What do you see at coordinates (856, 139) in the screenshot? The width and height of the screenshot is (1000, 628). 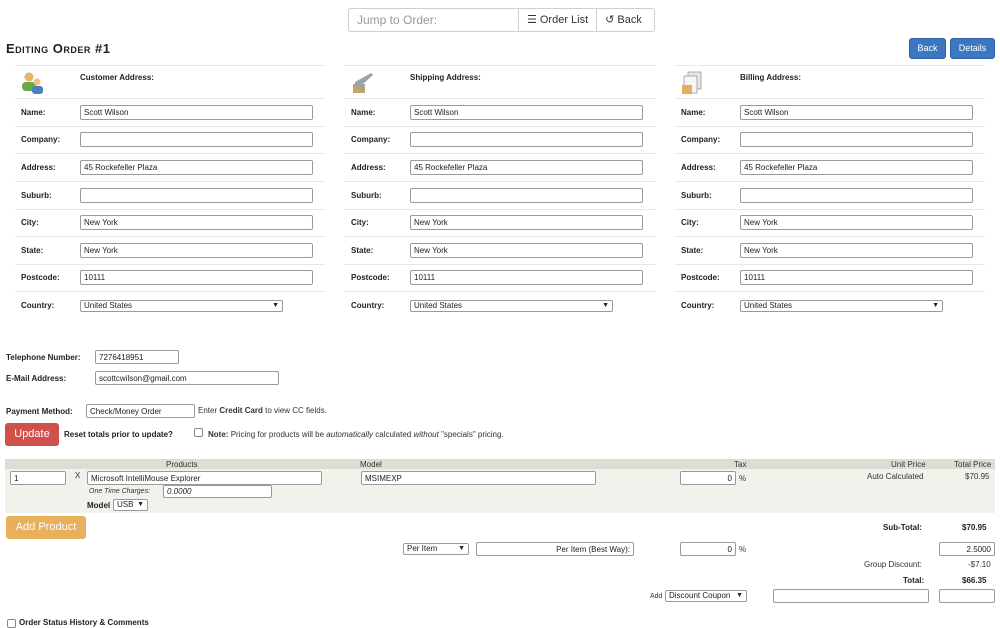 I see `billing-company-input` at bounding box center [856, 139].